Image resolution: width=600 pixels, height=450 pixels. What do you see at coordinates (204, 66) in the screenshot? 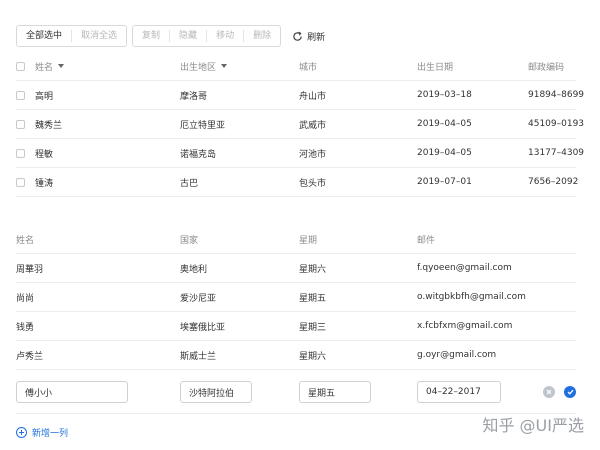
I see `column-header-birthplace: 出生地区` at bounding box center [204, 66].